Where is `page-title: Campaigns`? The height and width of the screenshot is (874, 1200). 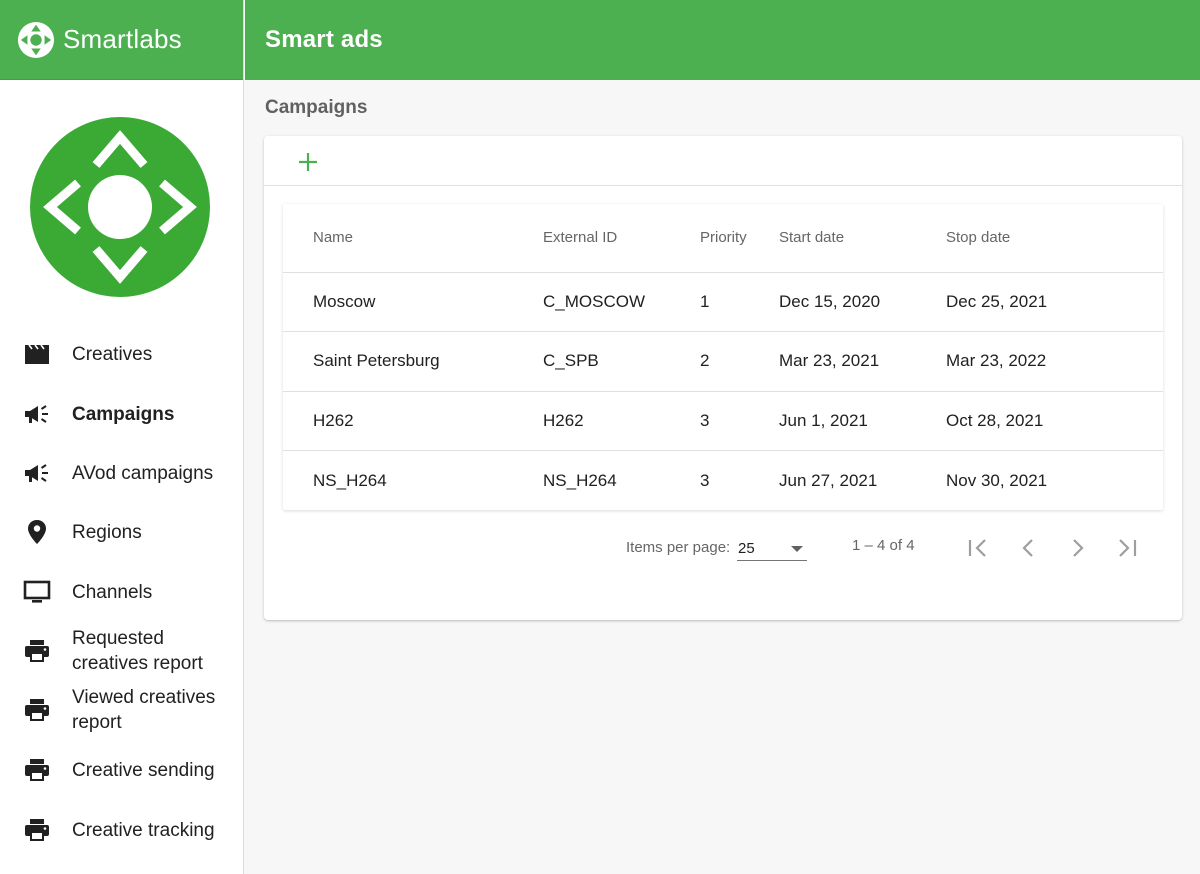
page-title: Campaigns is located at coordinates (316, 107).